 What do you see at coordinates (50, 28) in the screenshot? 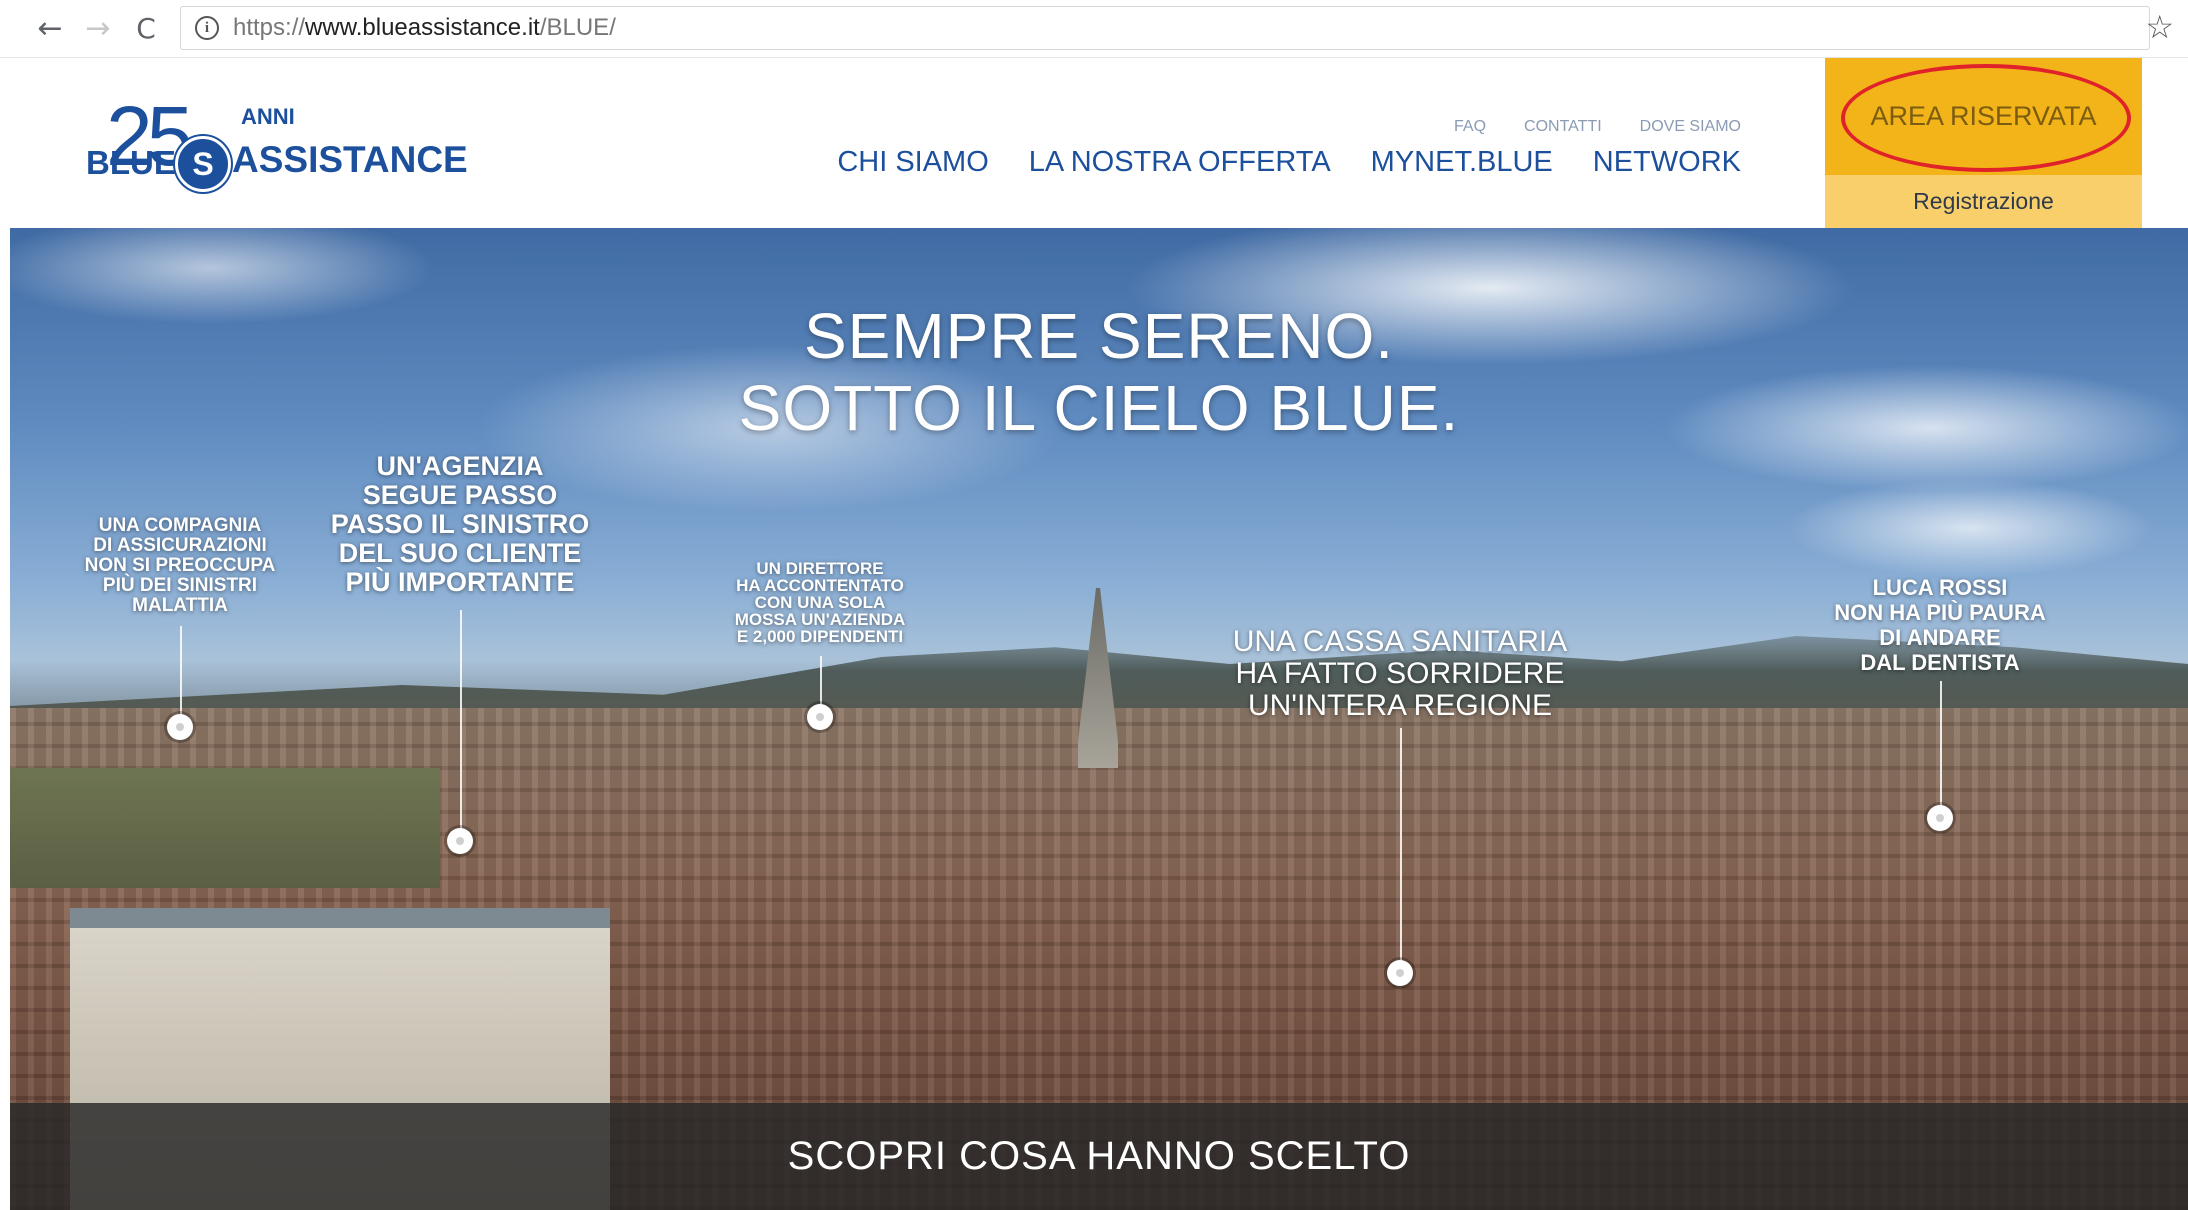
I see `back-icon: ←` at bounding box center [50, 28].